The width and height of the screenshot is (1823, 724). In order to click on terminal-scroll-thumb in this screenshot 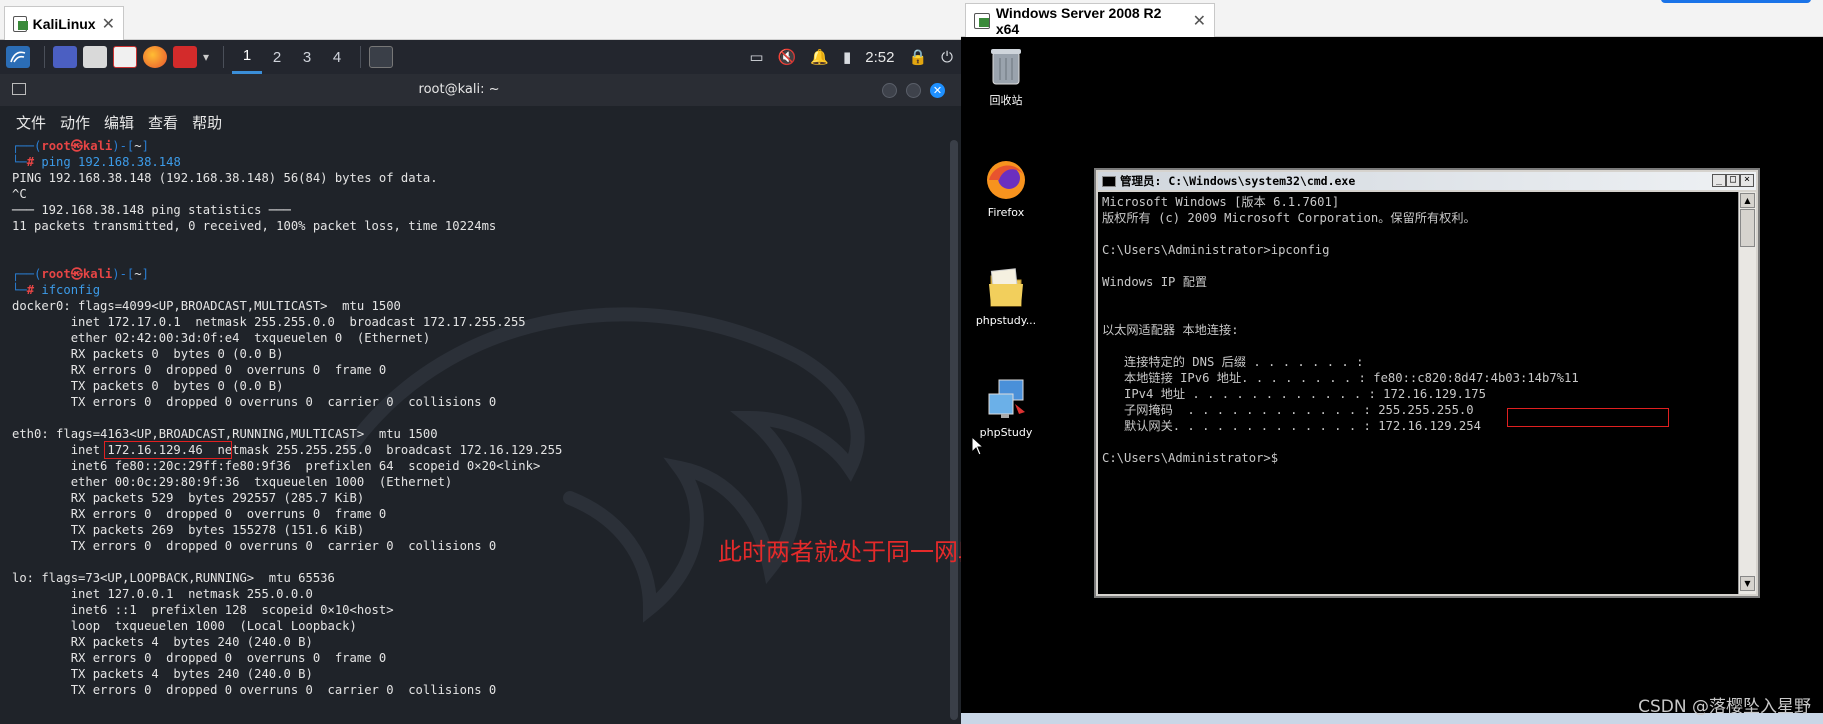, I will do `click(954, 430)`.